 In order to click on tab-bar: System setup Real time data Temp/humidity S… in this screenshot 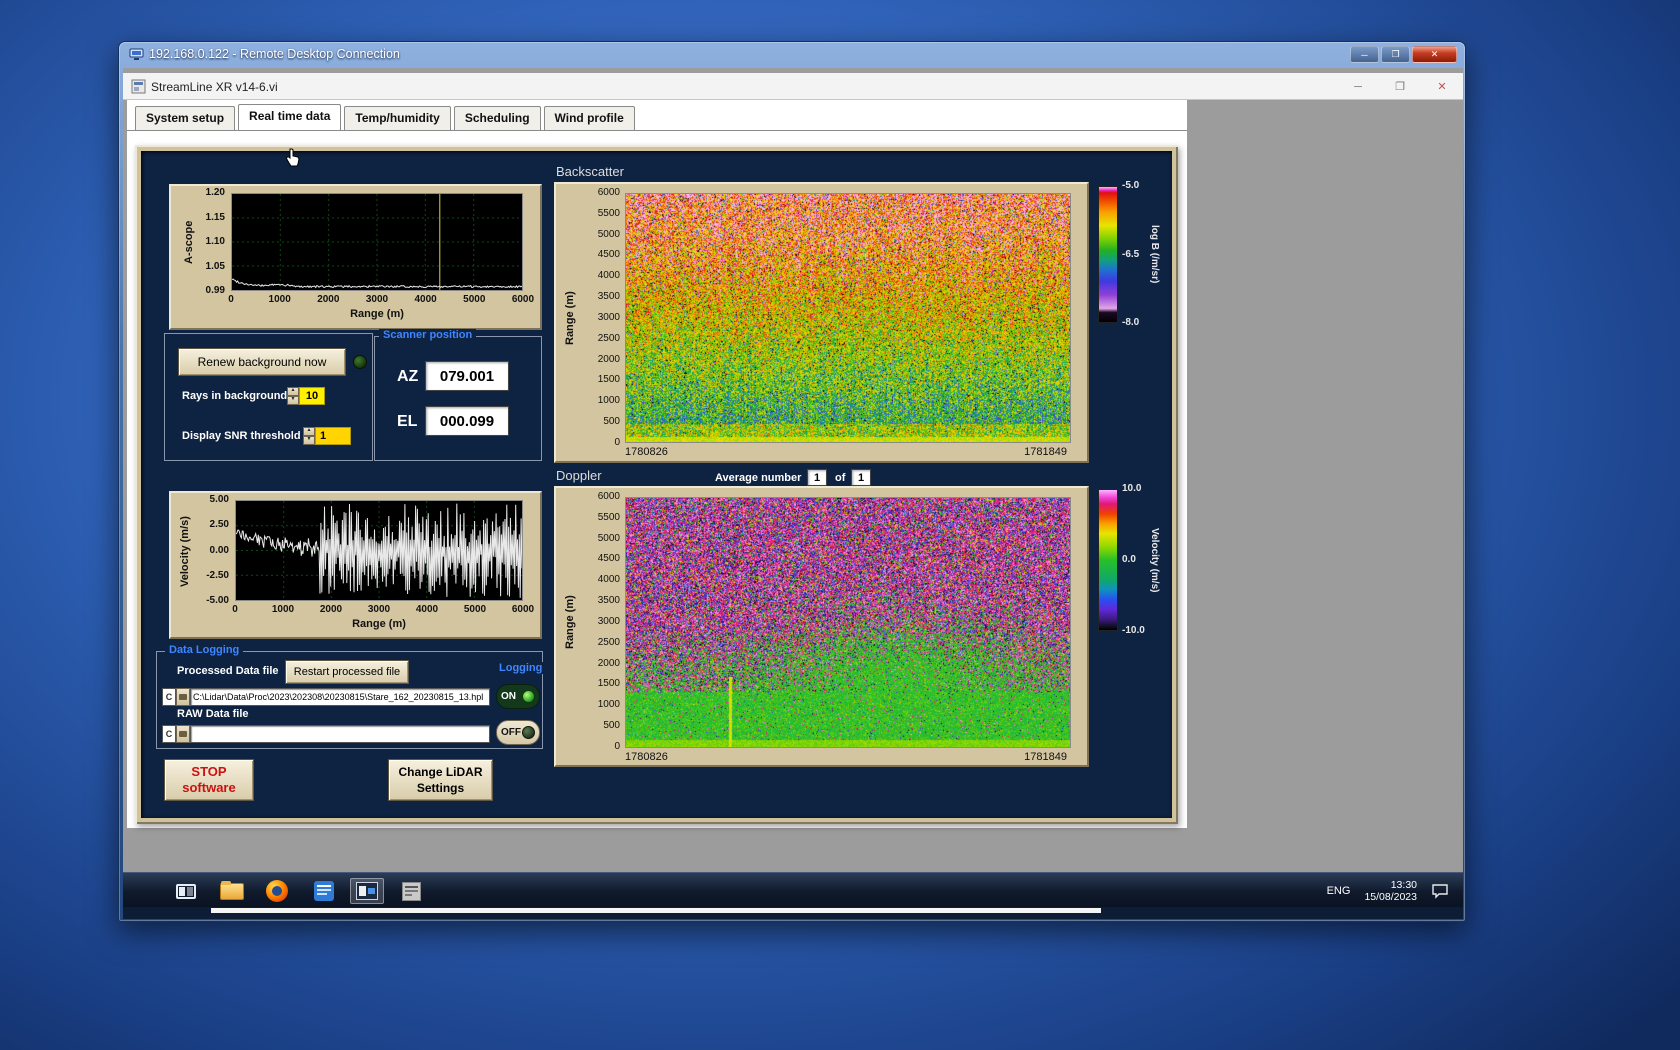, I will do `click(386, 117)`.